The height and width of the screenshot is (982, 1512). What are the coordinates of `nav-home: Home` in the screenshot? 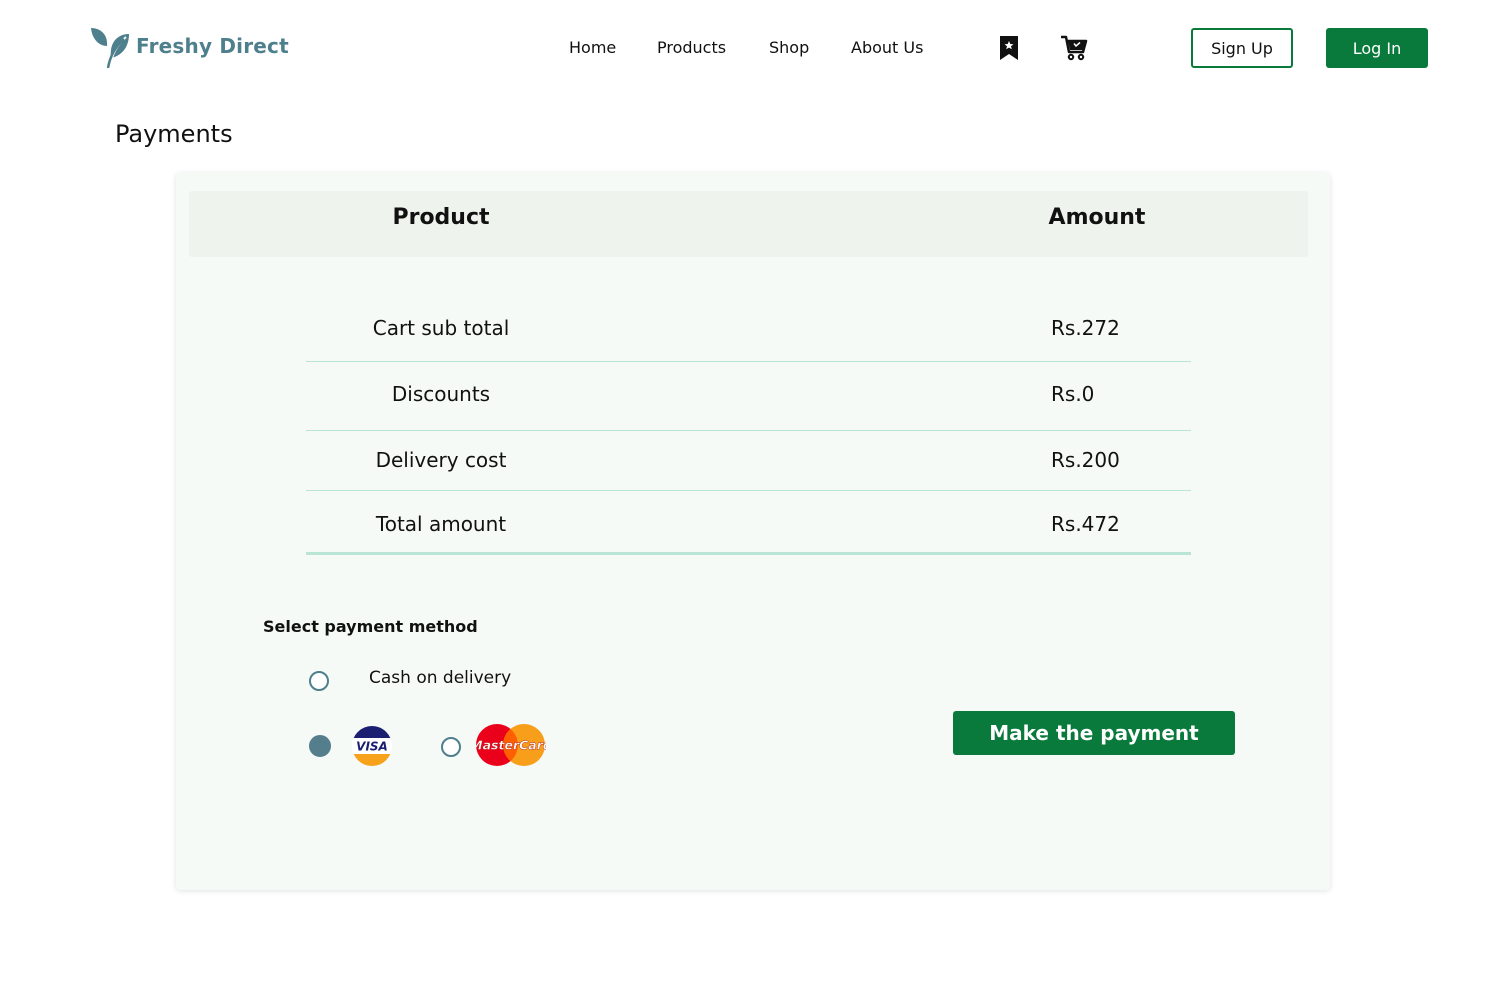 It's located at (592, 48).